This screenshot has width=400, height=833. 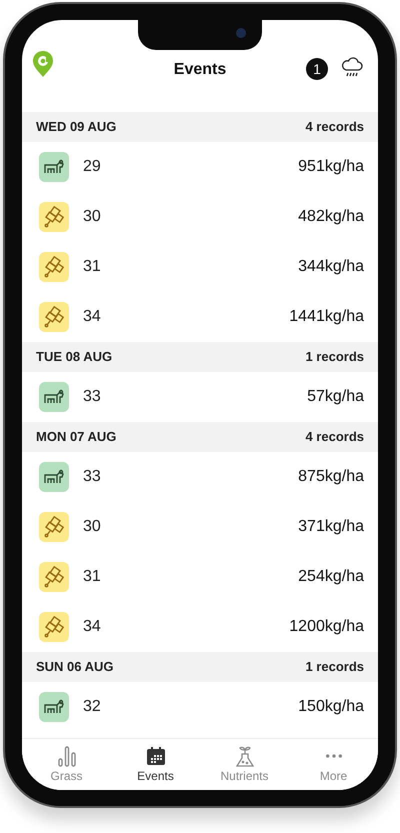 What do you see at coordinates (244, 756) in the screenshot?
I see `flask-sprout-icon` at bounding box center [244, 756].